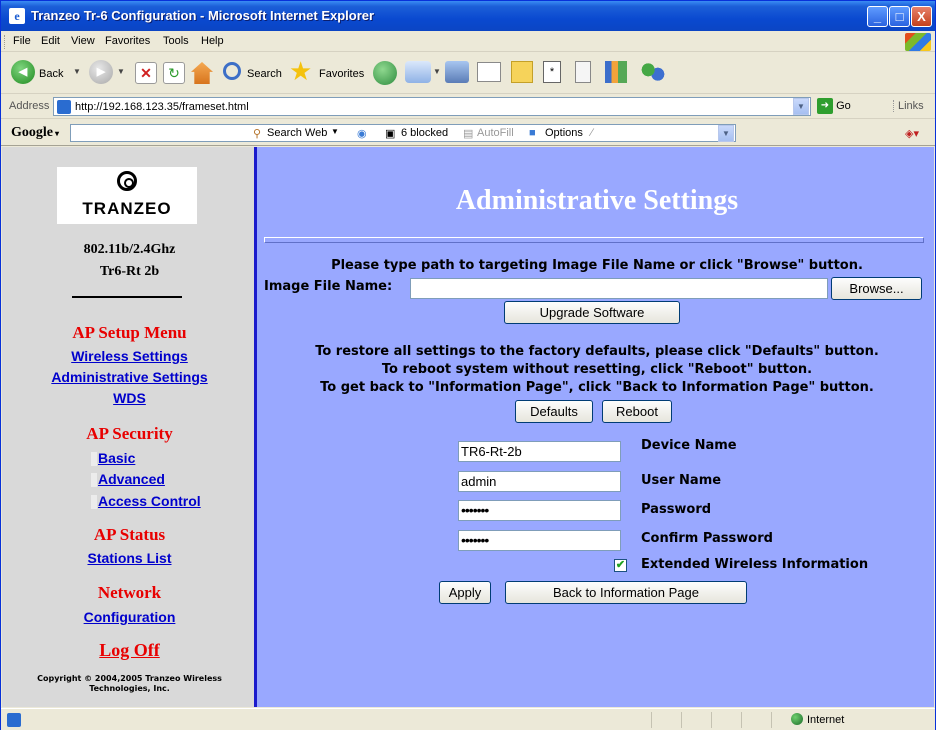 This screenshot has width=936, height=730. What do you see at coordinates (912, 133) in the screenshot?
I see `translate-icon: ◈▾` at bounding box center [912, 133].